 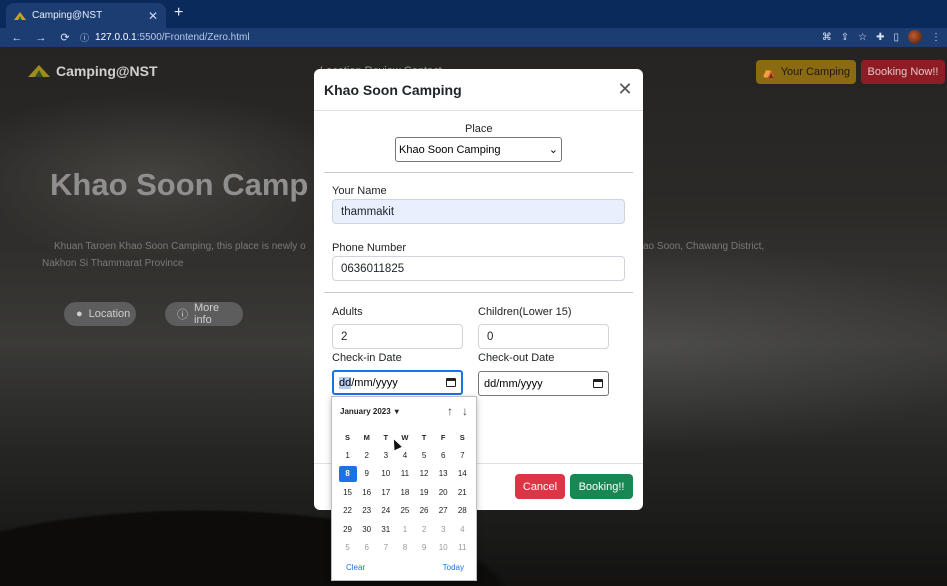 What do you see at coordinates (478, 90) in the screenshot?
I see `modal-header: Khao Soon Camping ✕` at bounding box center [478, 90].